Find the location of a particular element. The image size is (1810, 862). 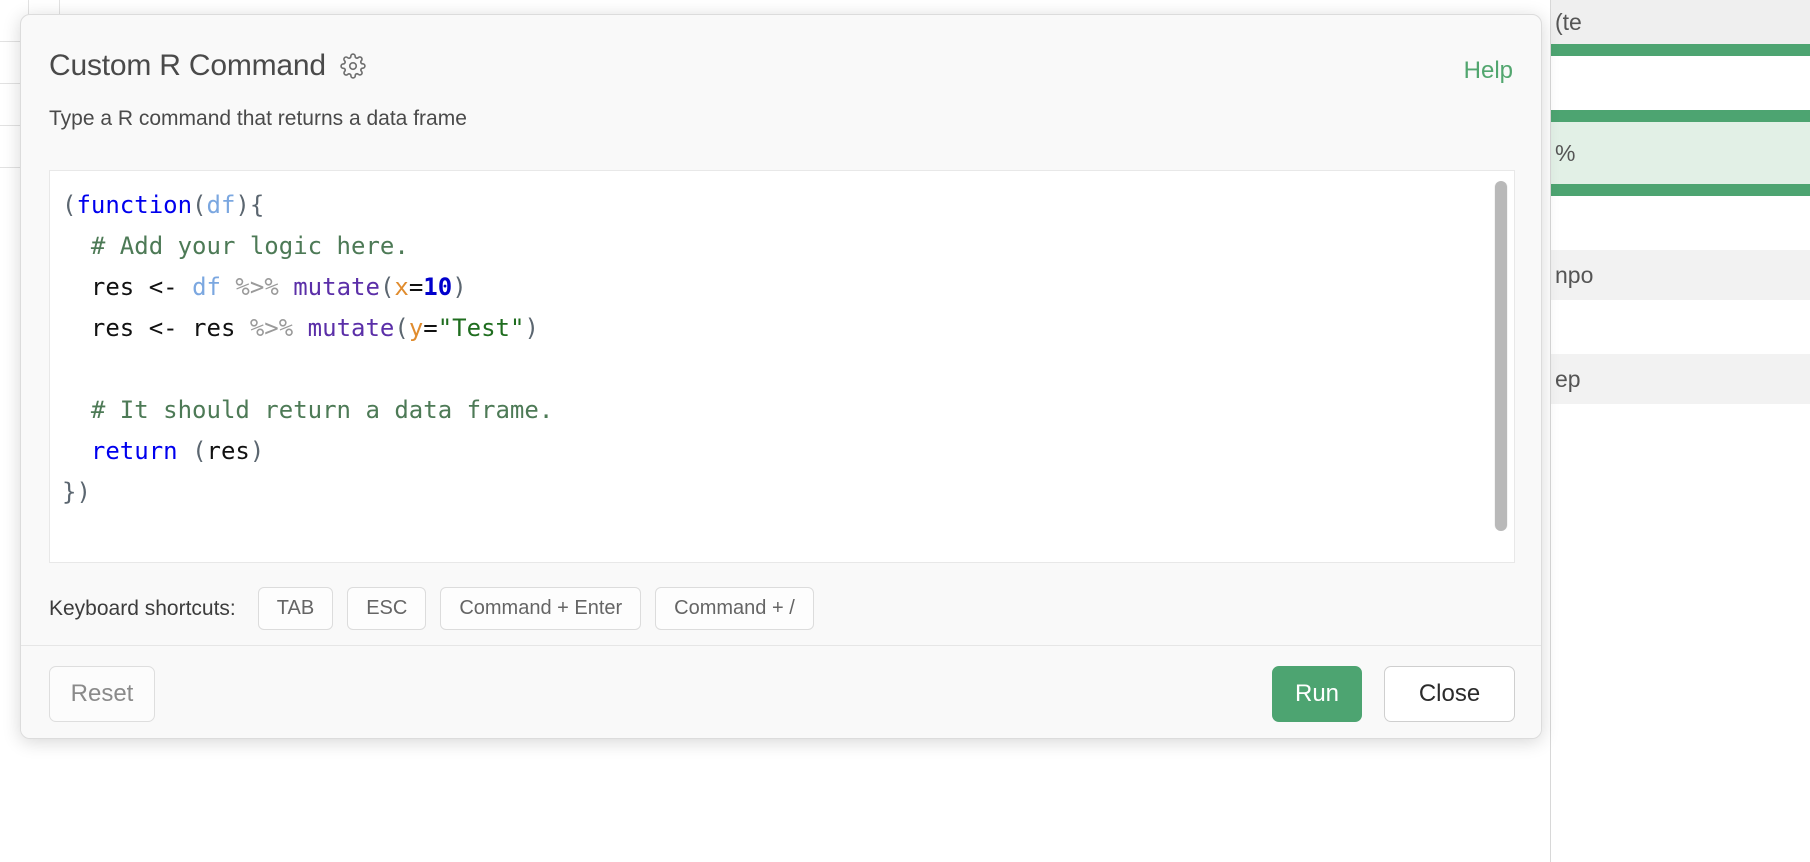

dialog-footer: Reset Run Close is located at coordinates (781, 691).